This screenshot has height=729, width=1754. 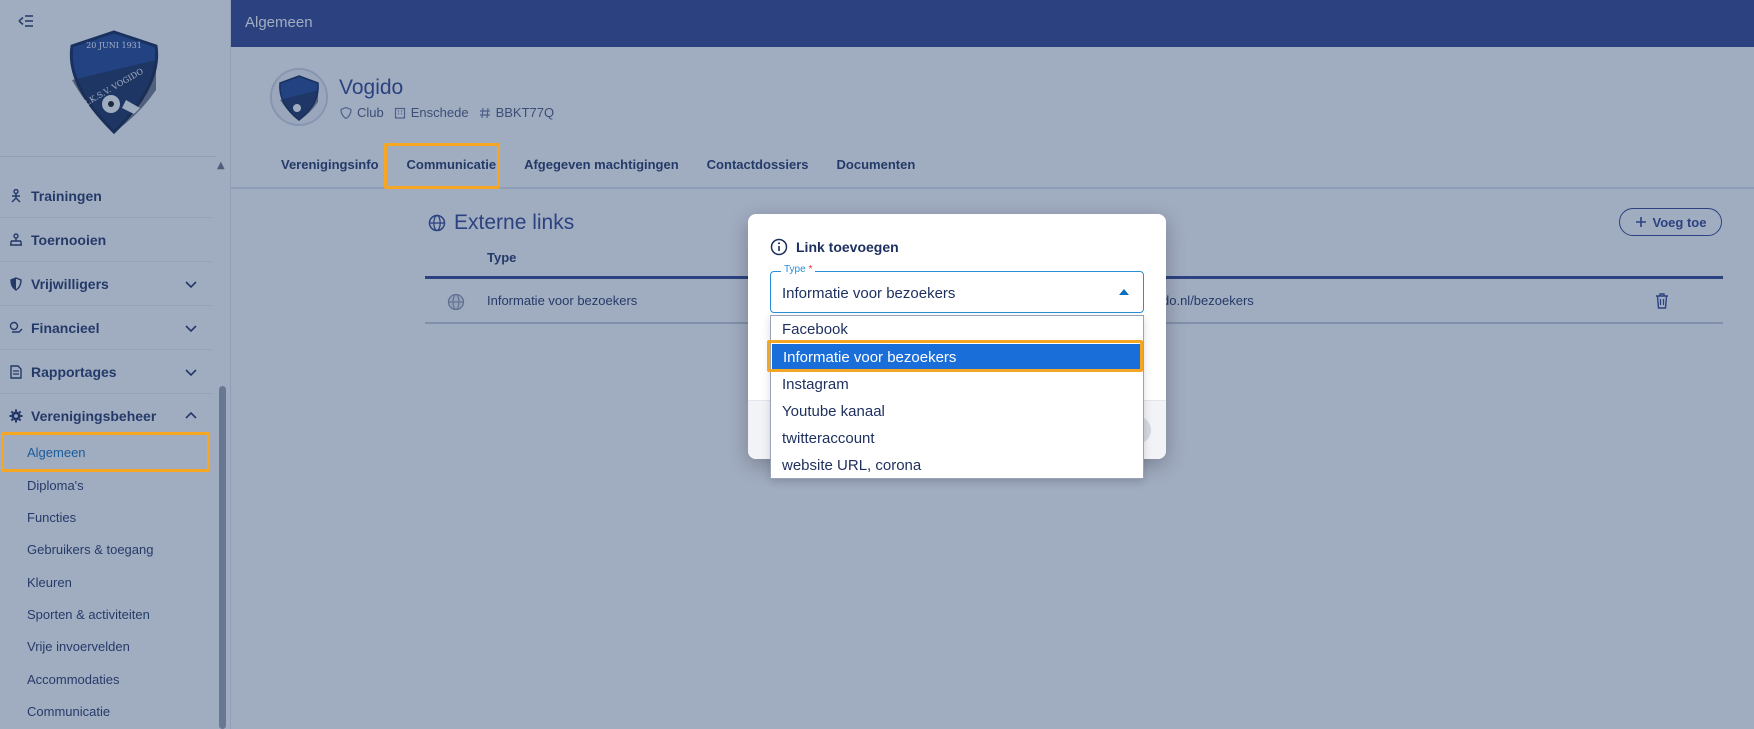 I want to click on type-field-label: Type *, so click(x=798, y=269).